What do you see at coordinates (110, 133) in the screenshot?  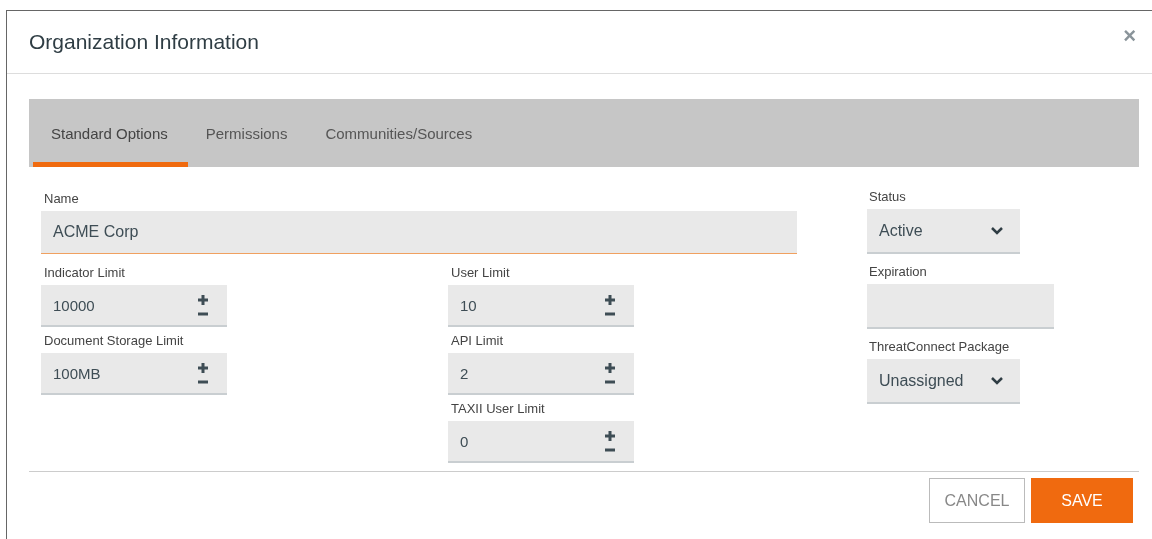 I see `tab: Standard Options` at bounding box center [110, 133].